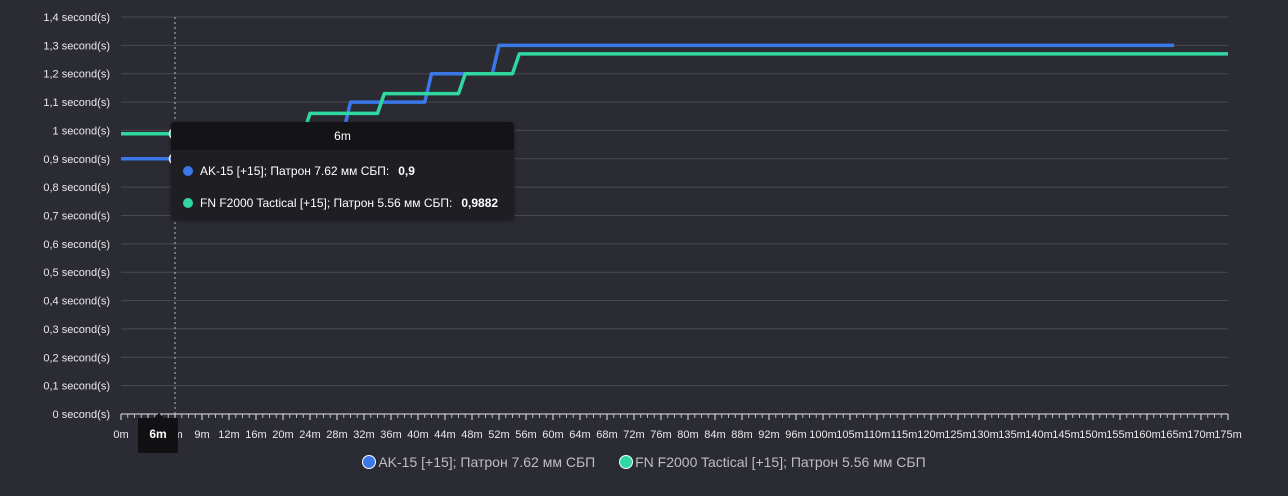 The image size is (1288, 496). Describe the element at coordinates (487, 462) in the screenshot. I see `legend-label: AK-15 [+15]; Патрон 7.62 мм СБП` at that location.